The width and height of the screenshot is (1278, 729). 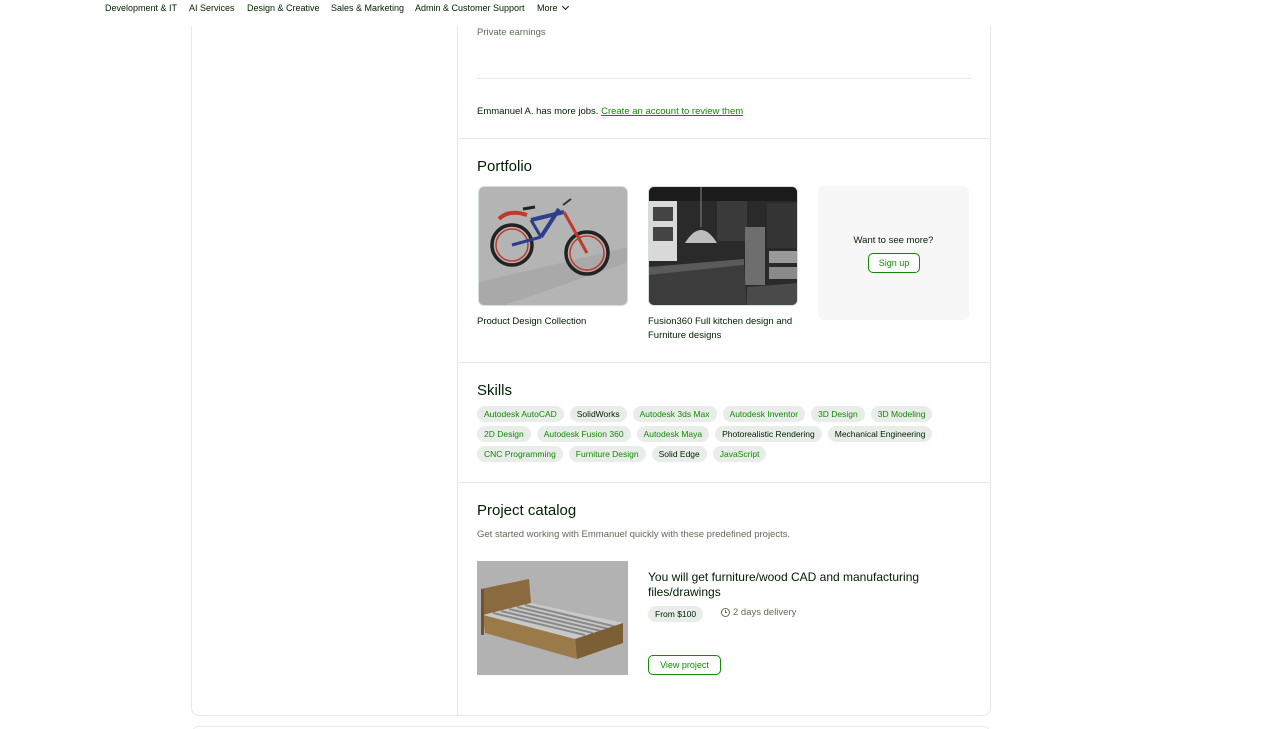 What do you see at coordinates (880, 434) in the screenshot?
I see `skill-chip: Mechanical Engineering` at bounding box center [880, 434].